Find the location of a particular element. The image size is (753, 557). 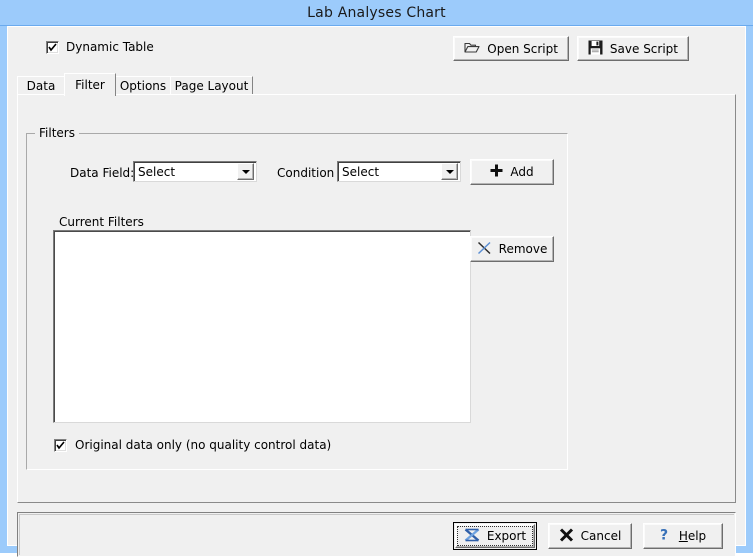

export-label: Export is located at coordinates (506, 536).